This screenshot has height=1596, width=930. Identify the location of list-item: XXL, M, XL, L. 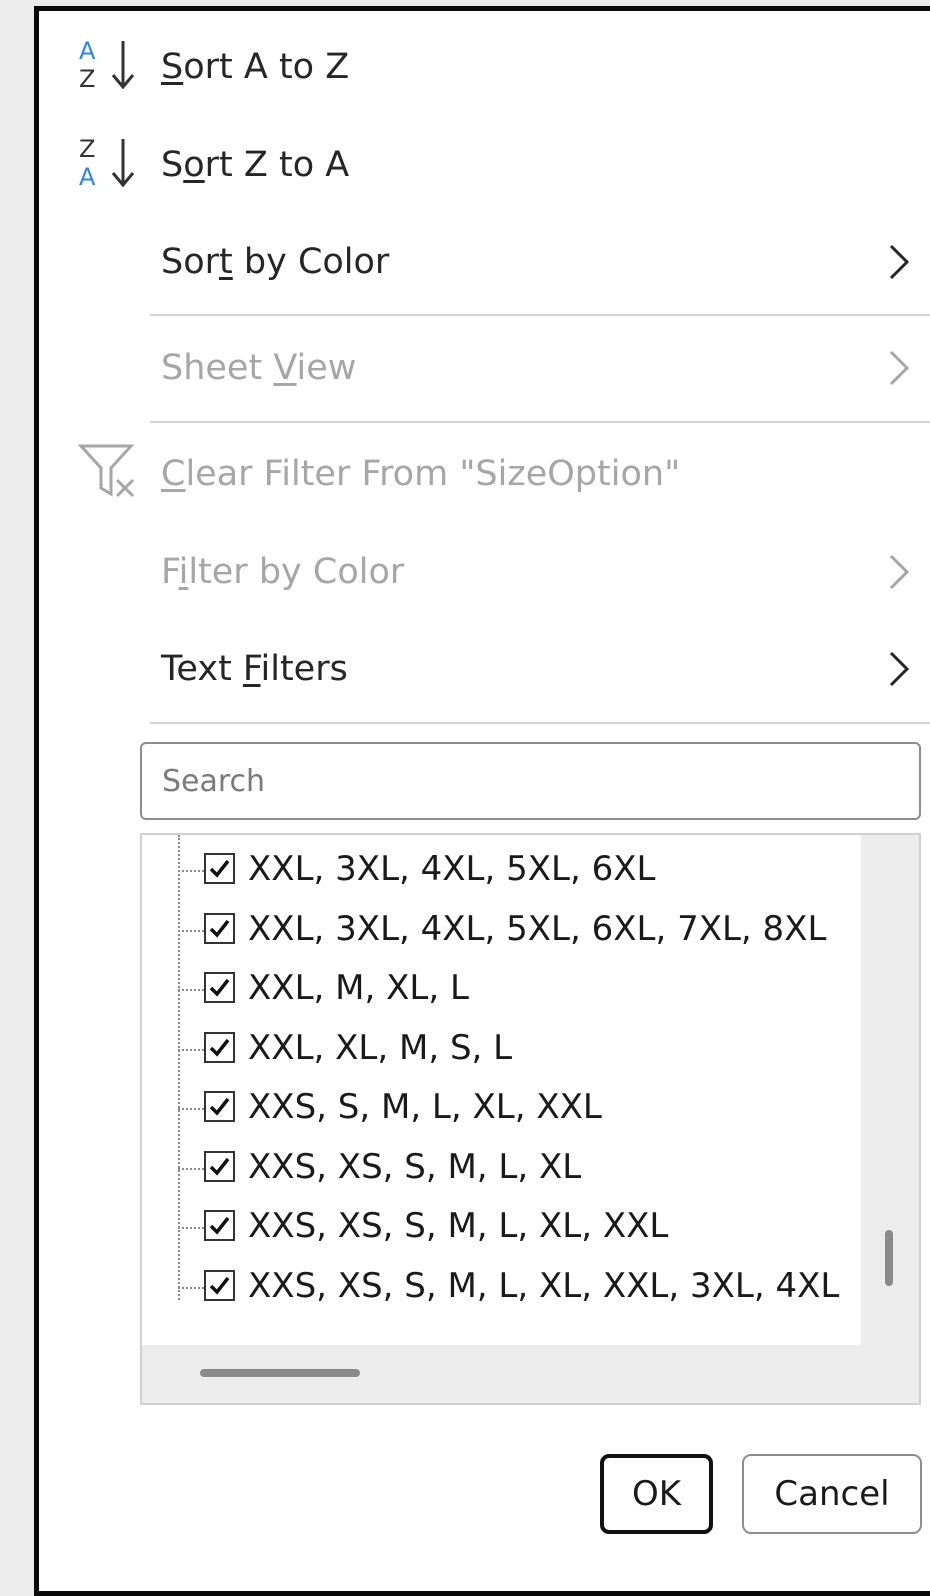
(492, 989).